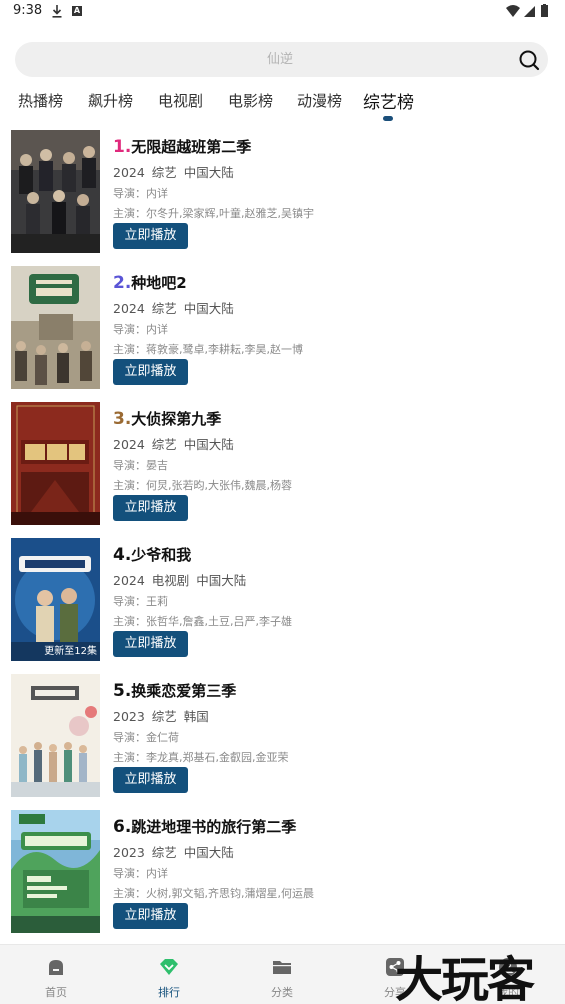 The width and height of the screenshot is (565, 1004). What do you see at coordinates (56, 967) in the screenshot?
I see `home-icon` at bounding box center [56, 967].